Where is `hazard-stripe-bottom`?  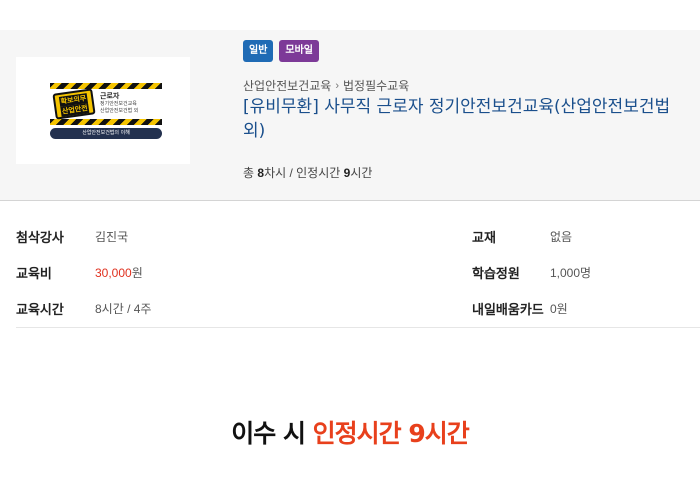
hazard-stripe-bottom is located at coordinates (106, 122).